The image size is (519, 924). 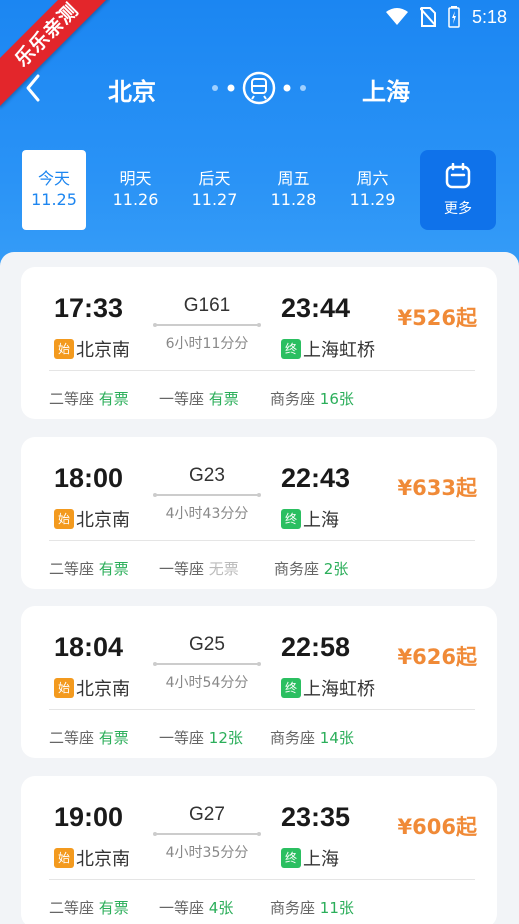 What do you see at coordinates (223, 569) in the screenshot?
I see `seat-status: 无票` at bounding box center [223, 569].